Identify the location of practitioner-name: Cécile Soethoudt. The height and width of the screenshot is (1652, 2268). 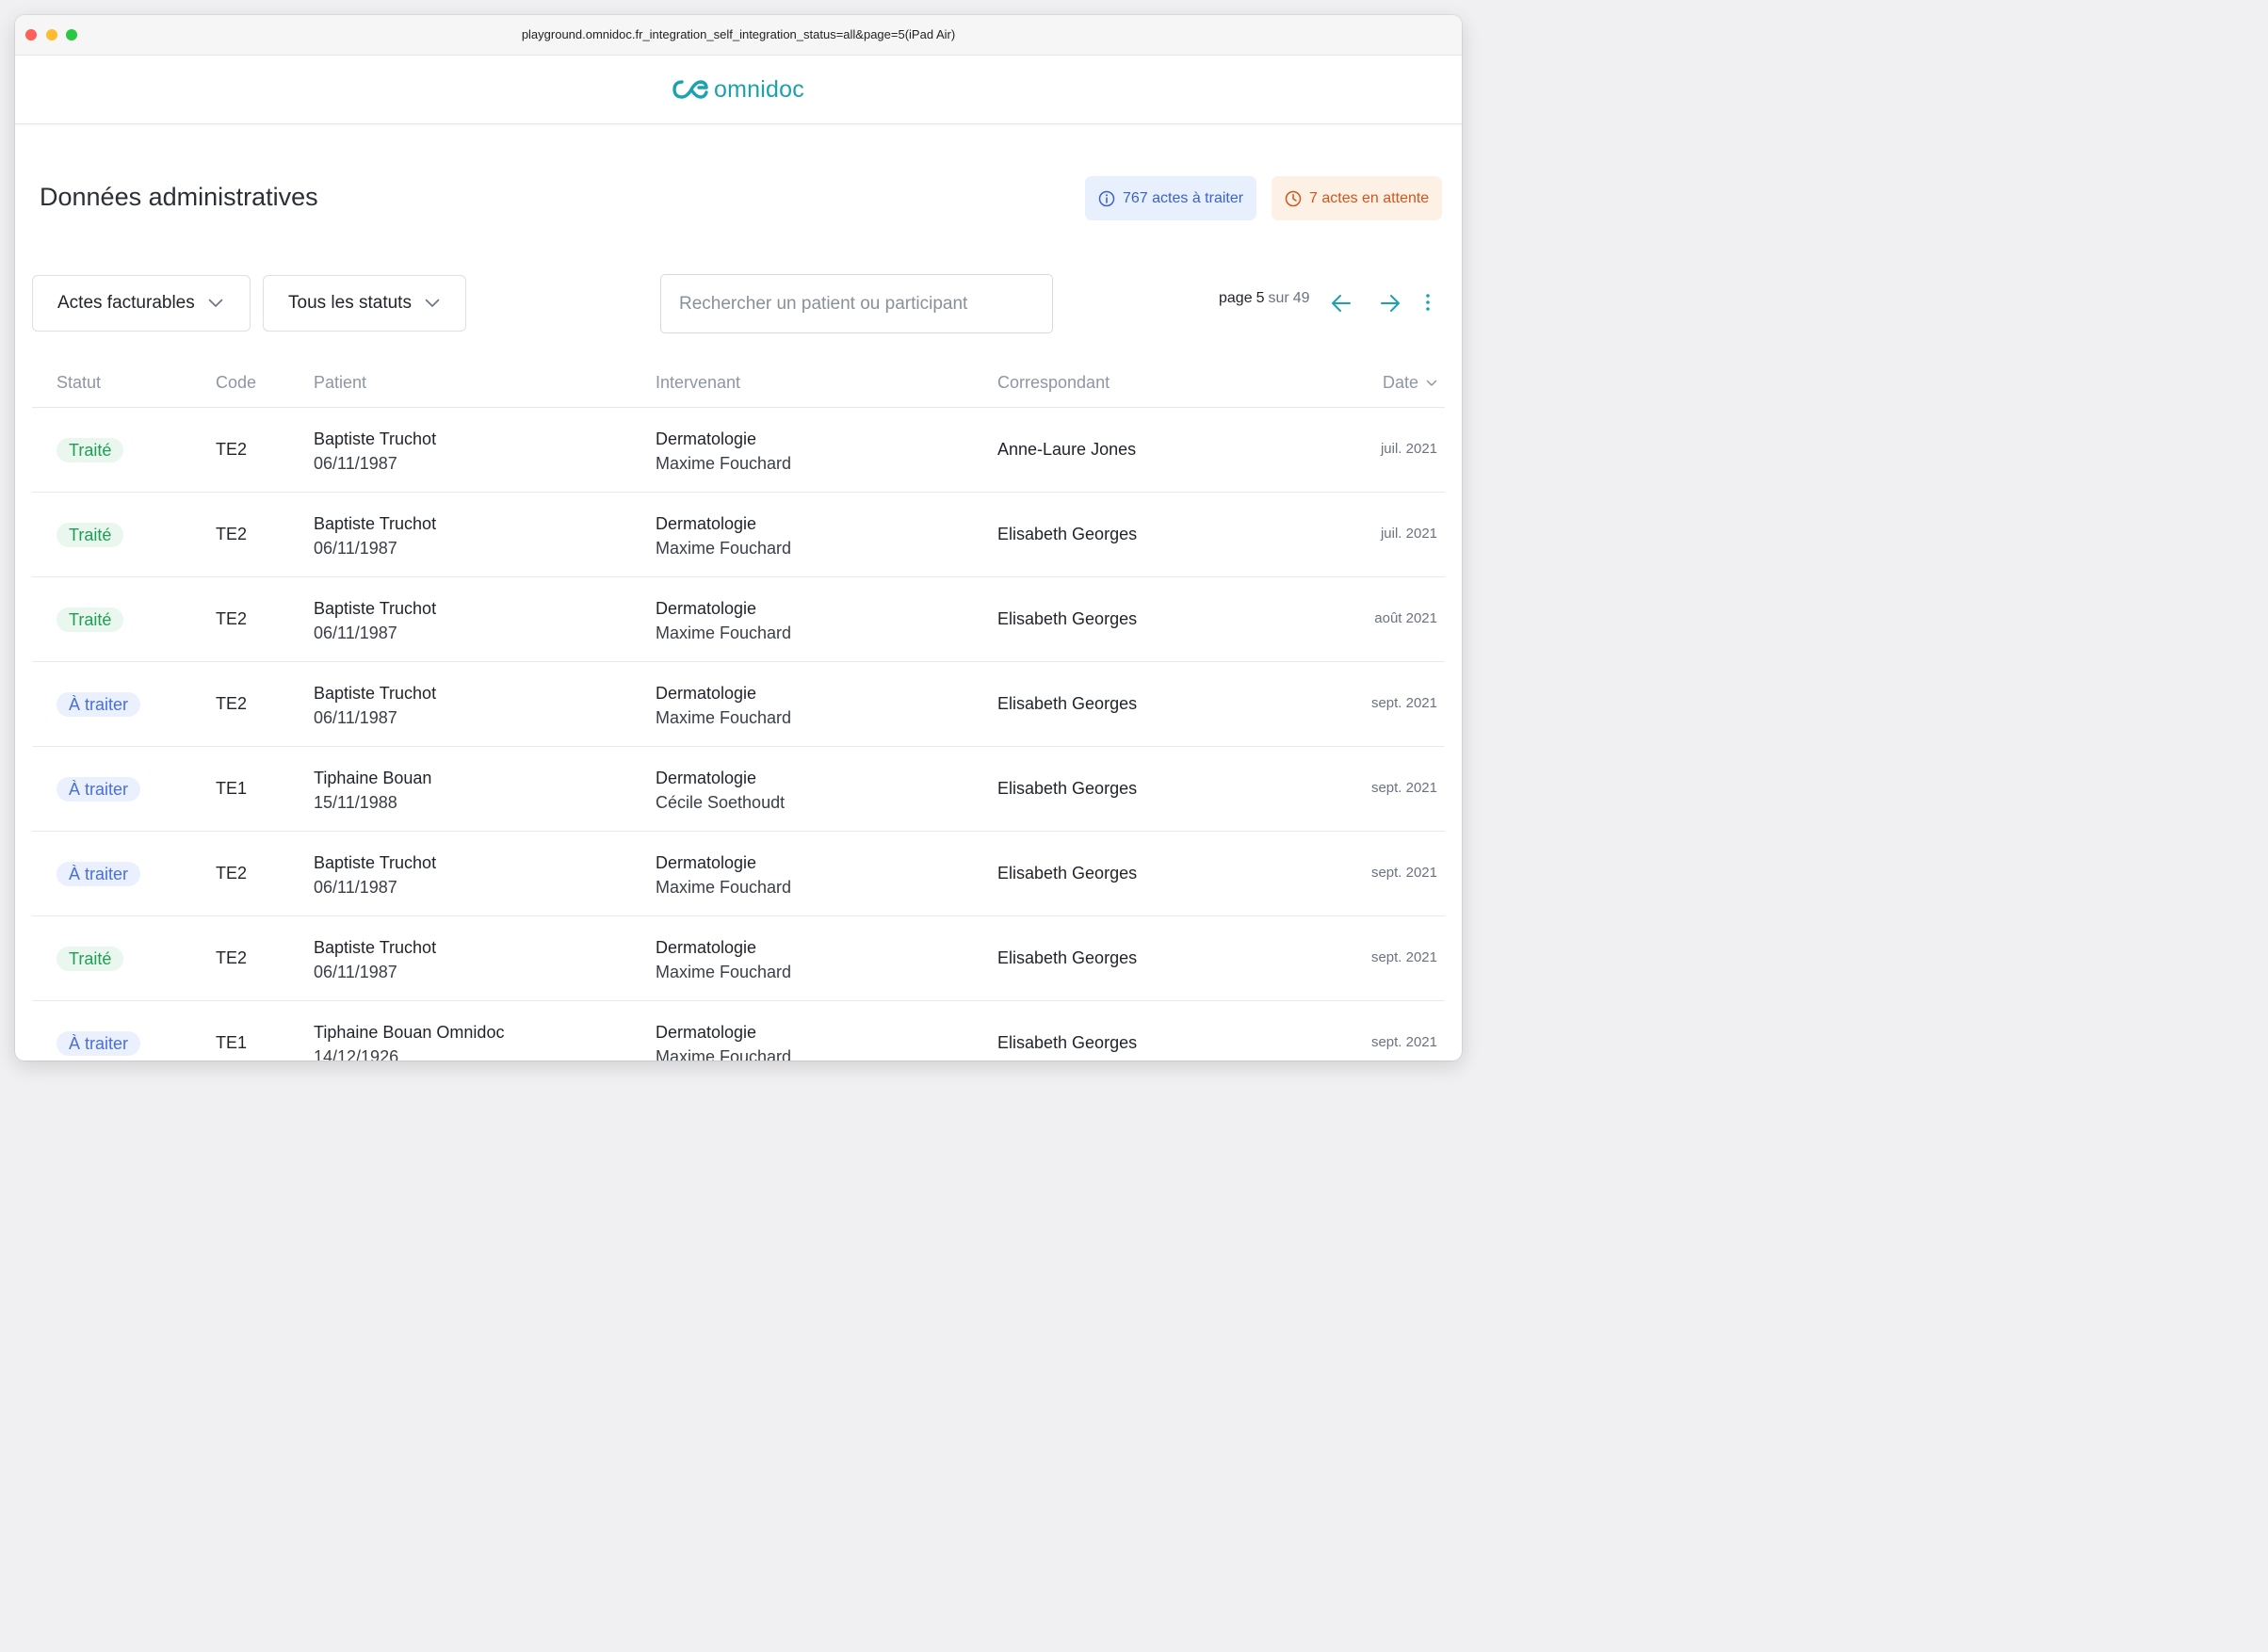
(721, 803).